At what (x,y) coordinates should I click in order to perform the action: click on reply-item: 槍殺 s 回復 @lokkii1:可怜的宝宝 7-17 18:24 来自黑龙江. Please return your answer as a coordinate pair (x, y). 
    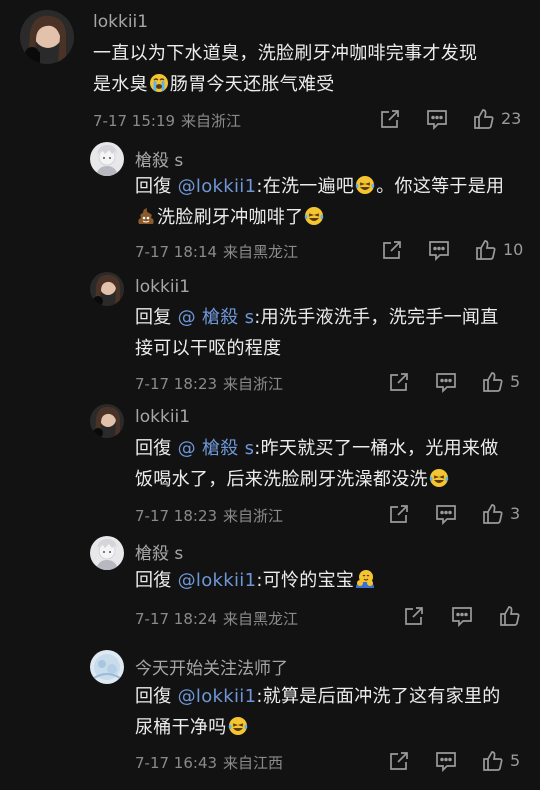
    Looking at the image, I should click on (270, 586).